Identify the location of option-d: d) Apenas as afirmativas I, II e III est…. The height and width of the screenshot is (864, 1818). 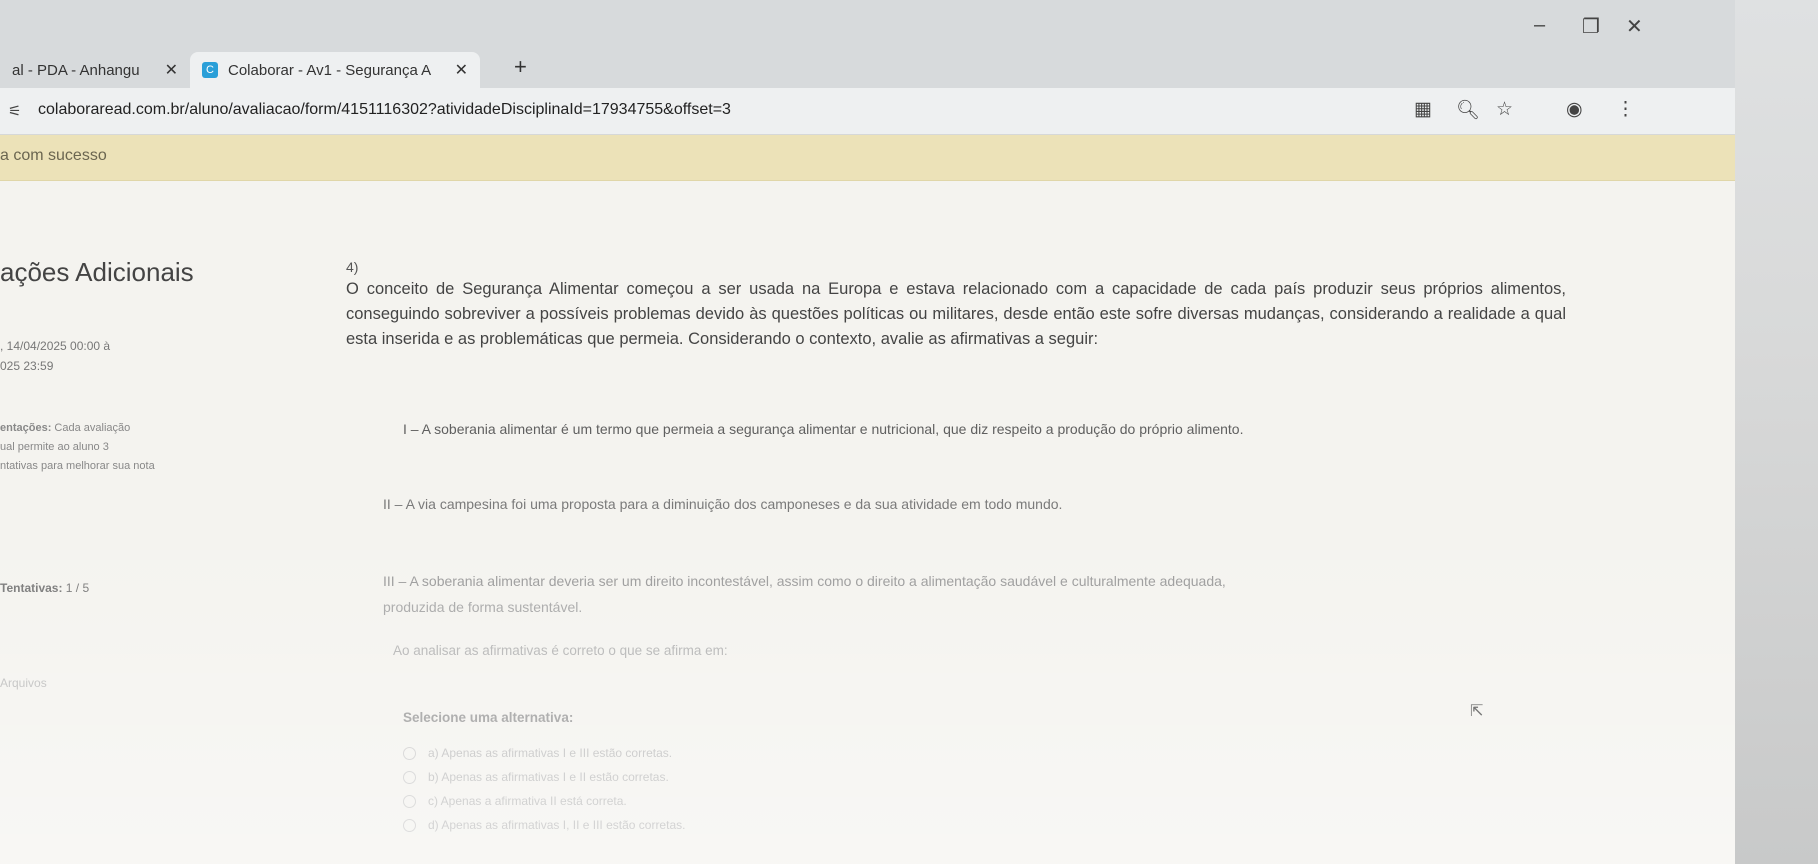
(544, 825).